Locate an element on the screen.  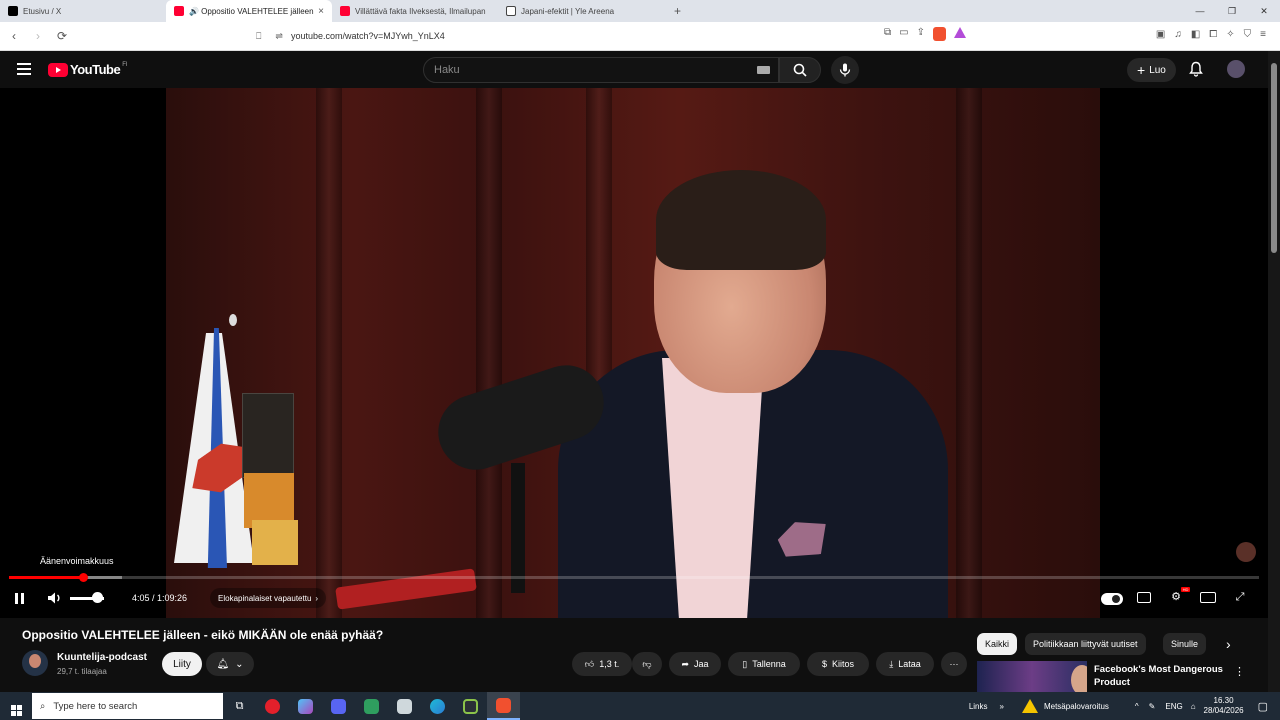
task-view-icon: ⧉ is located at coordinates (239, 706).